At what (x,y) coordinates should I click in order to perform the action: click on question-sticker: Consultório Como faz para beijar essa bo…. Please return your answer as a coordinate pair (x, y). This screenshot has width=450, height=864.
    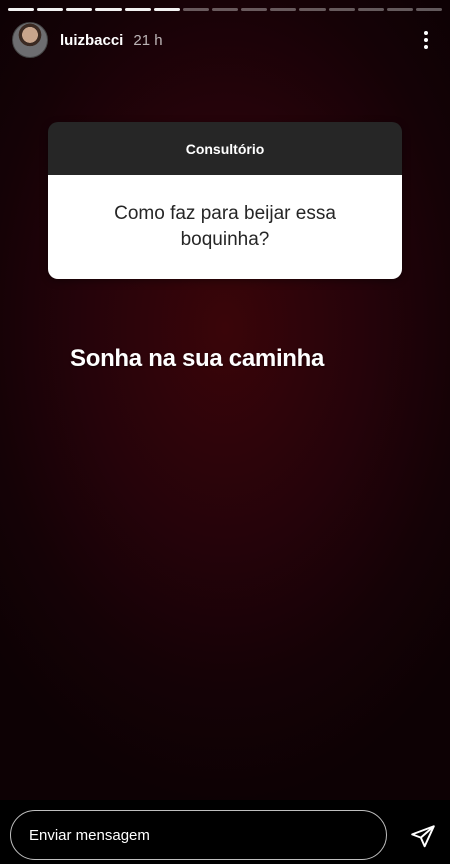
    Looking at the image, I should click on (225, 200).